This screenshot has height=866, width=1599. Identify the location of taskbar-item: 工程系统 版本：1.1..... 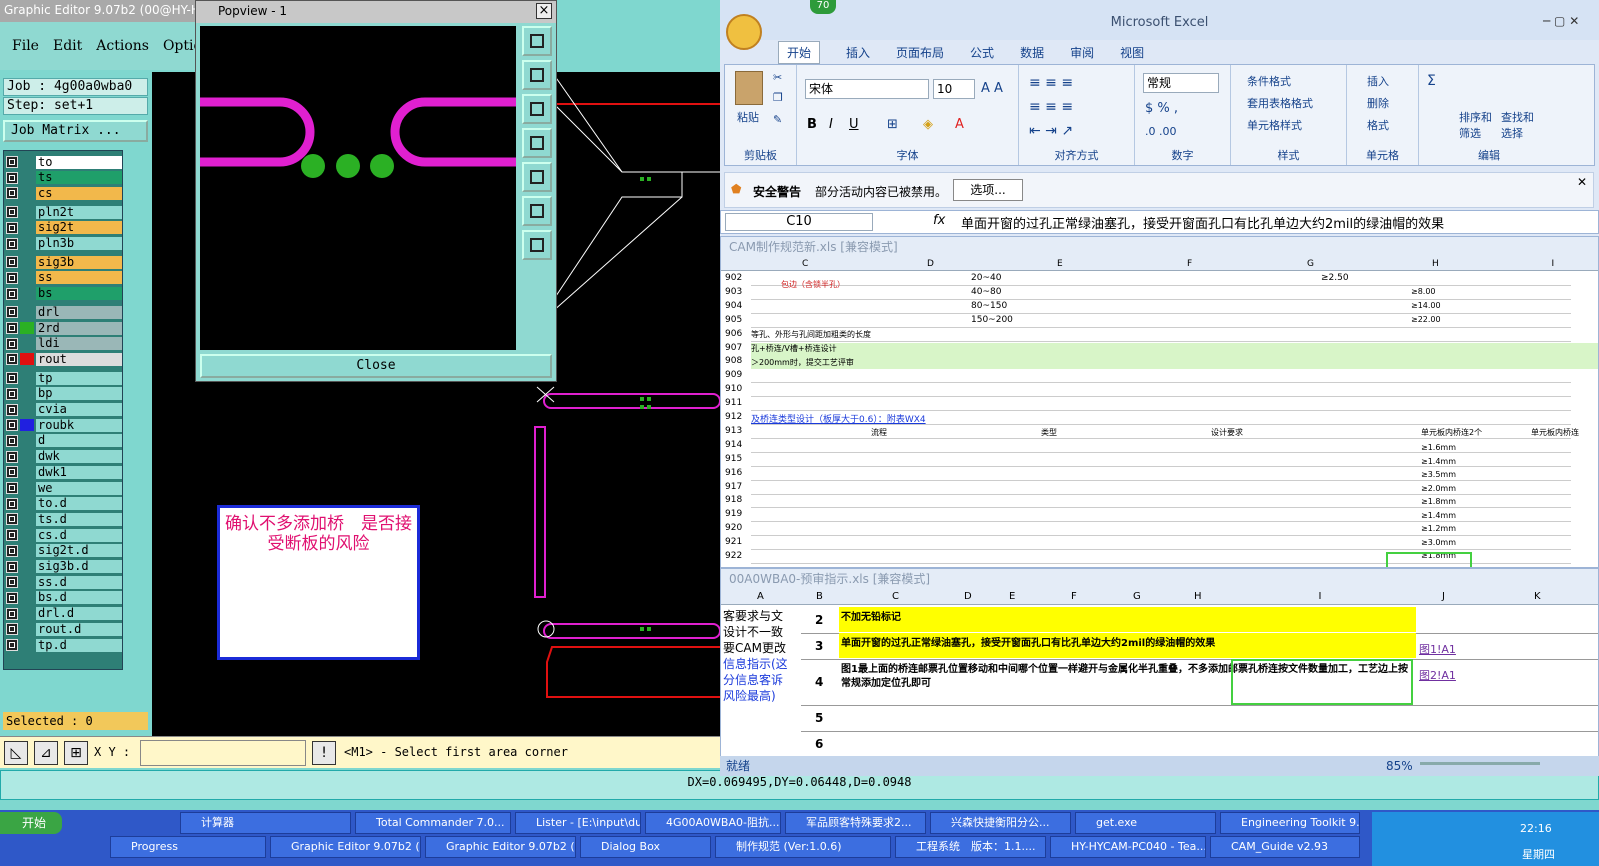
(970, 847).